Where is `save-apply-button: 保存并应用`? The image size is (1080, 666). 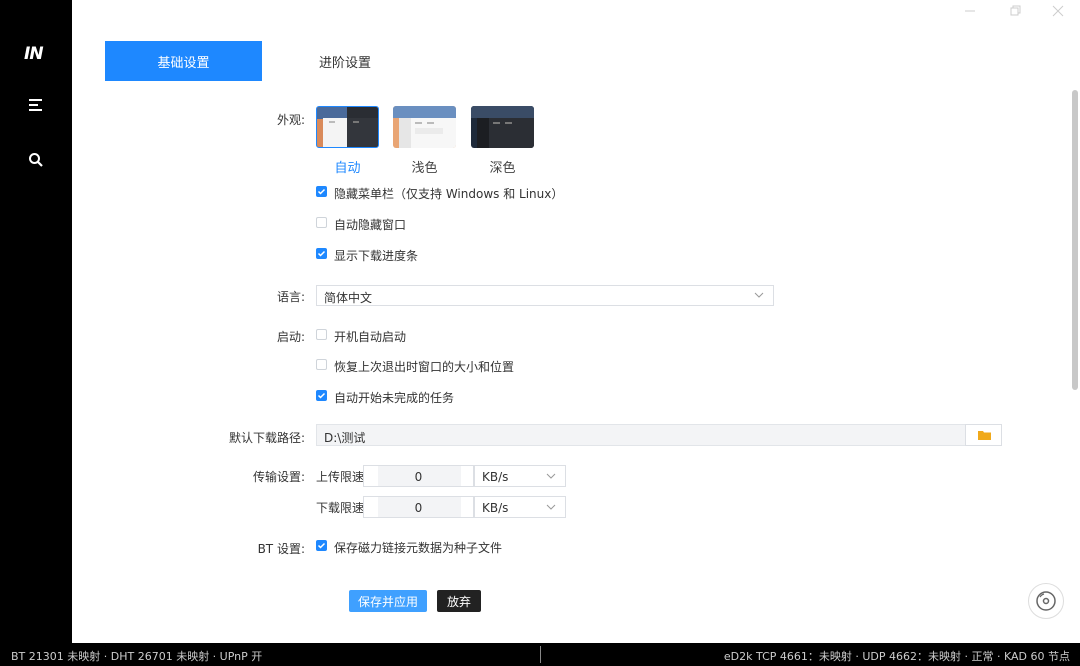 save-apply-button: 保存并应用 is located at coordinates (388, 601).